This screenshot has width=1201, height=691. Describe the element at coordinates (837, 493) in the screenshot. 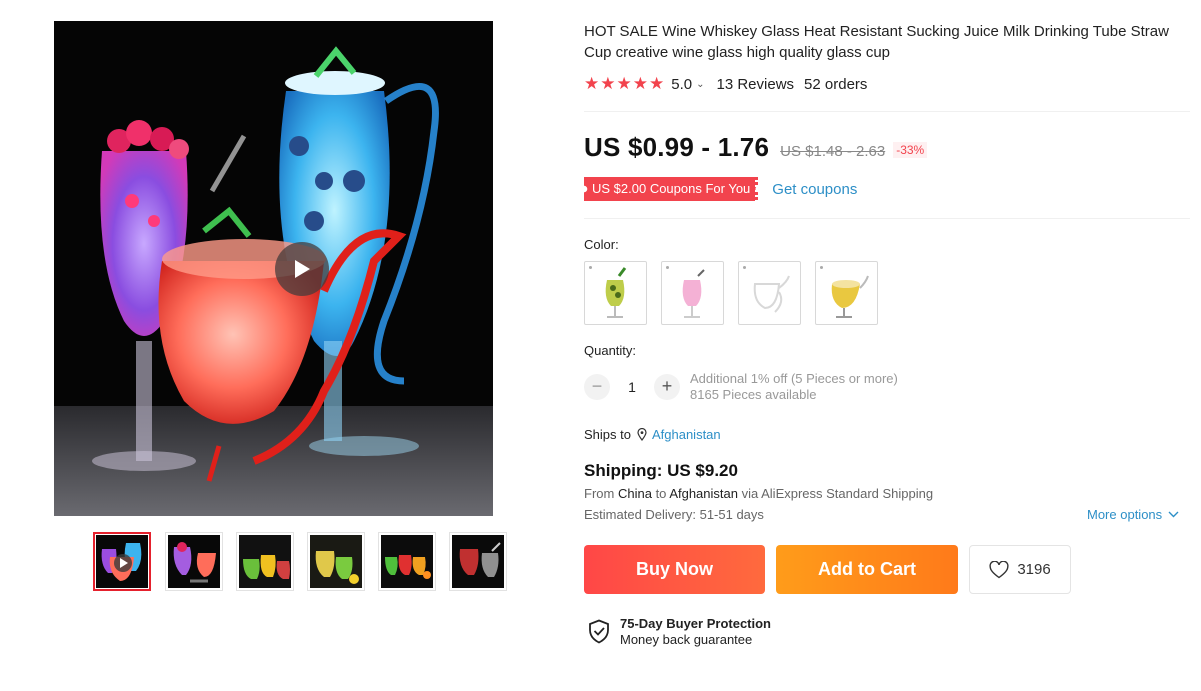

I see `shipping-method: via AliExpress Standard Shipping` at that location.